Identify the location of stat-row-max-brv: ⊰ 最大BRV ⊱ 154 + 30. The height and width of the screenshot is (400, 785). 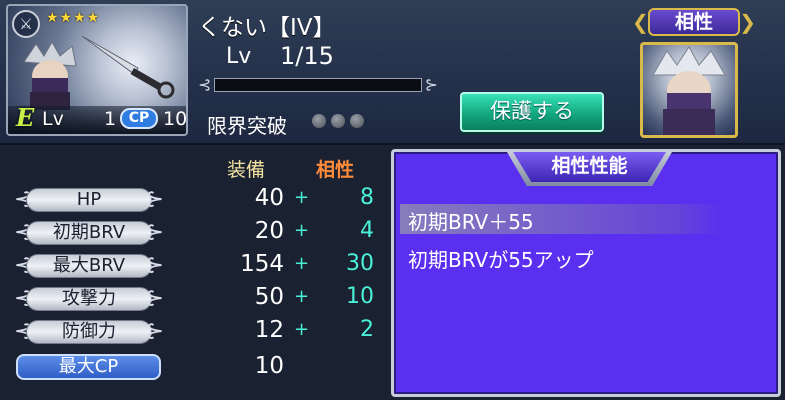
(194, 266).